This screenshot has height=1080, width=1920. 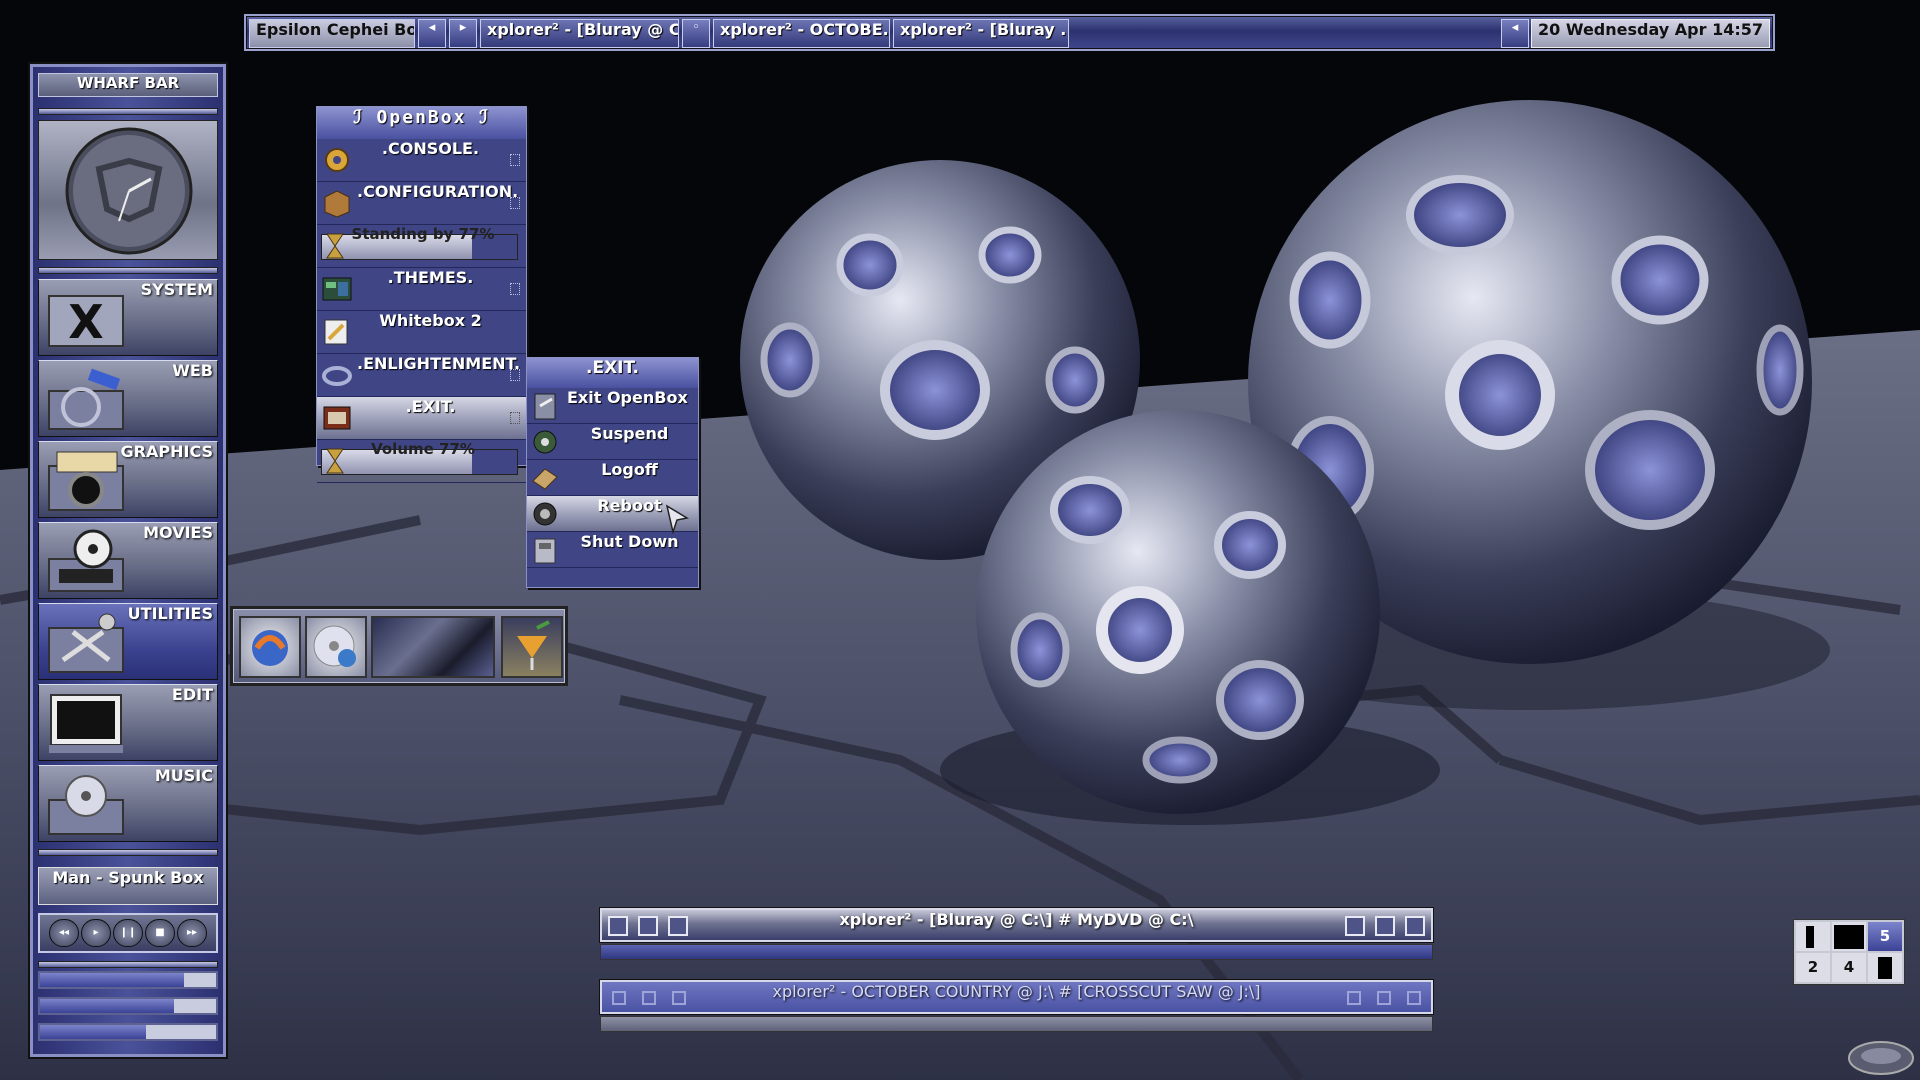 What do you see at coordinates (432, 33) in the screenshot?
I see `prev-workspace-icon: ◂` at bounding box center [432, 33].